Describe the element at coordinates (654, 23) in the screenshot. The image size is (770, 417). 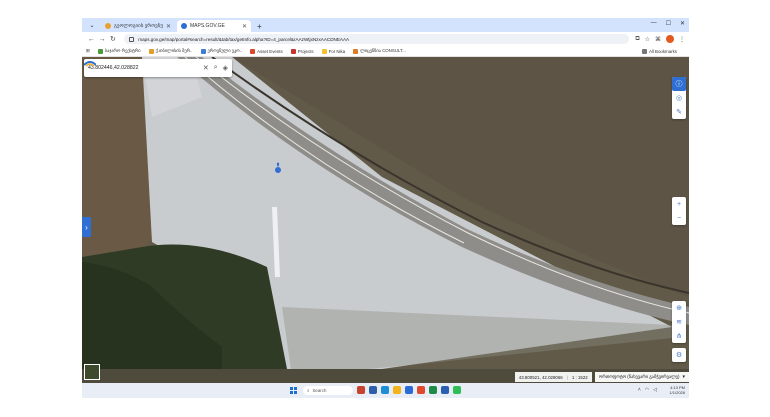
I see `minimize-button: —` at that location.